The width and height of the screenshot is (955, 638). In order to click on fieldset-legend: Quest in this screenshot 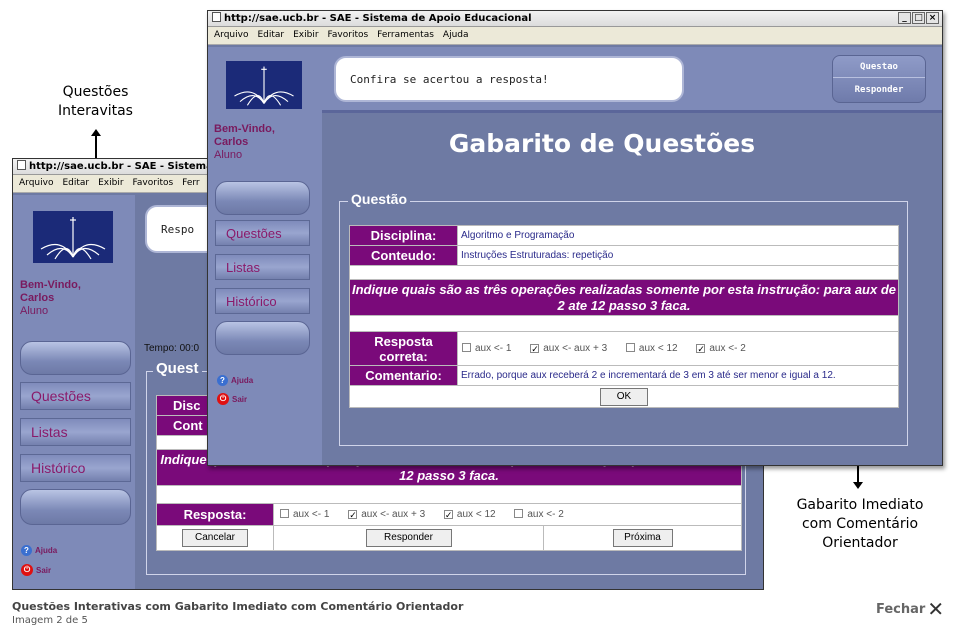, I will do `click(177, 368)`.